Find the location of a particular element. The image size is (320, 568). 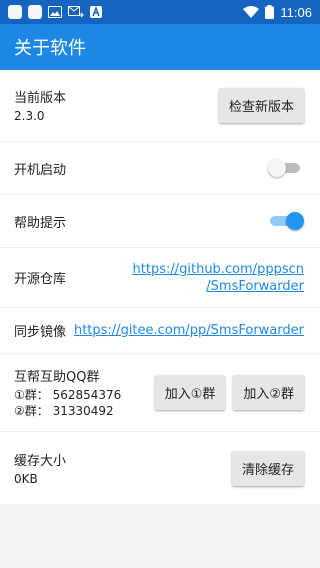

cache-row: 缓存大小 0KB 清除缓存 is located at coordinates (160, 468).